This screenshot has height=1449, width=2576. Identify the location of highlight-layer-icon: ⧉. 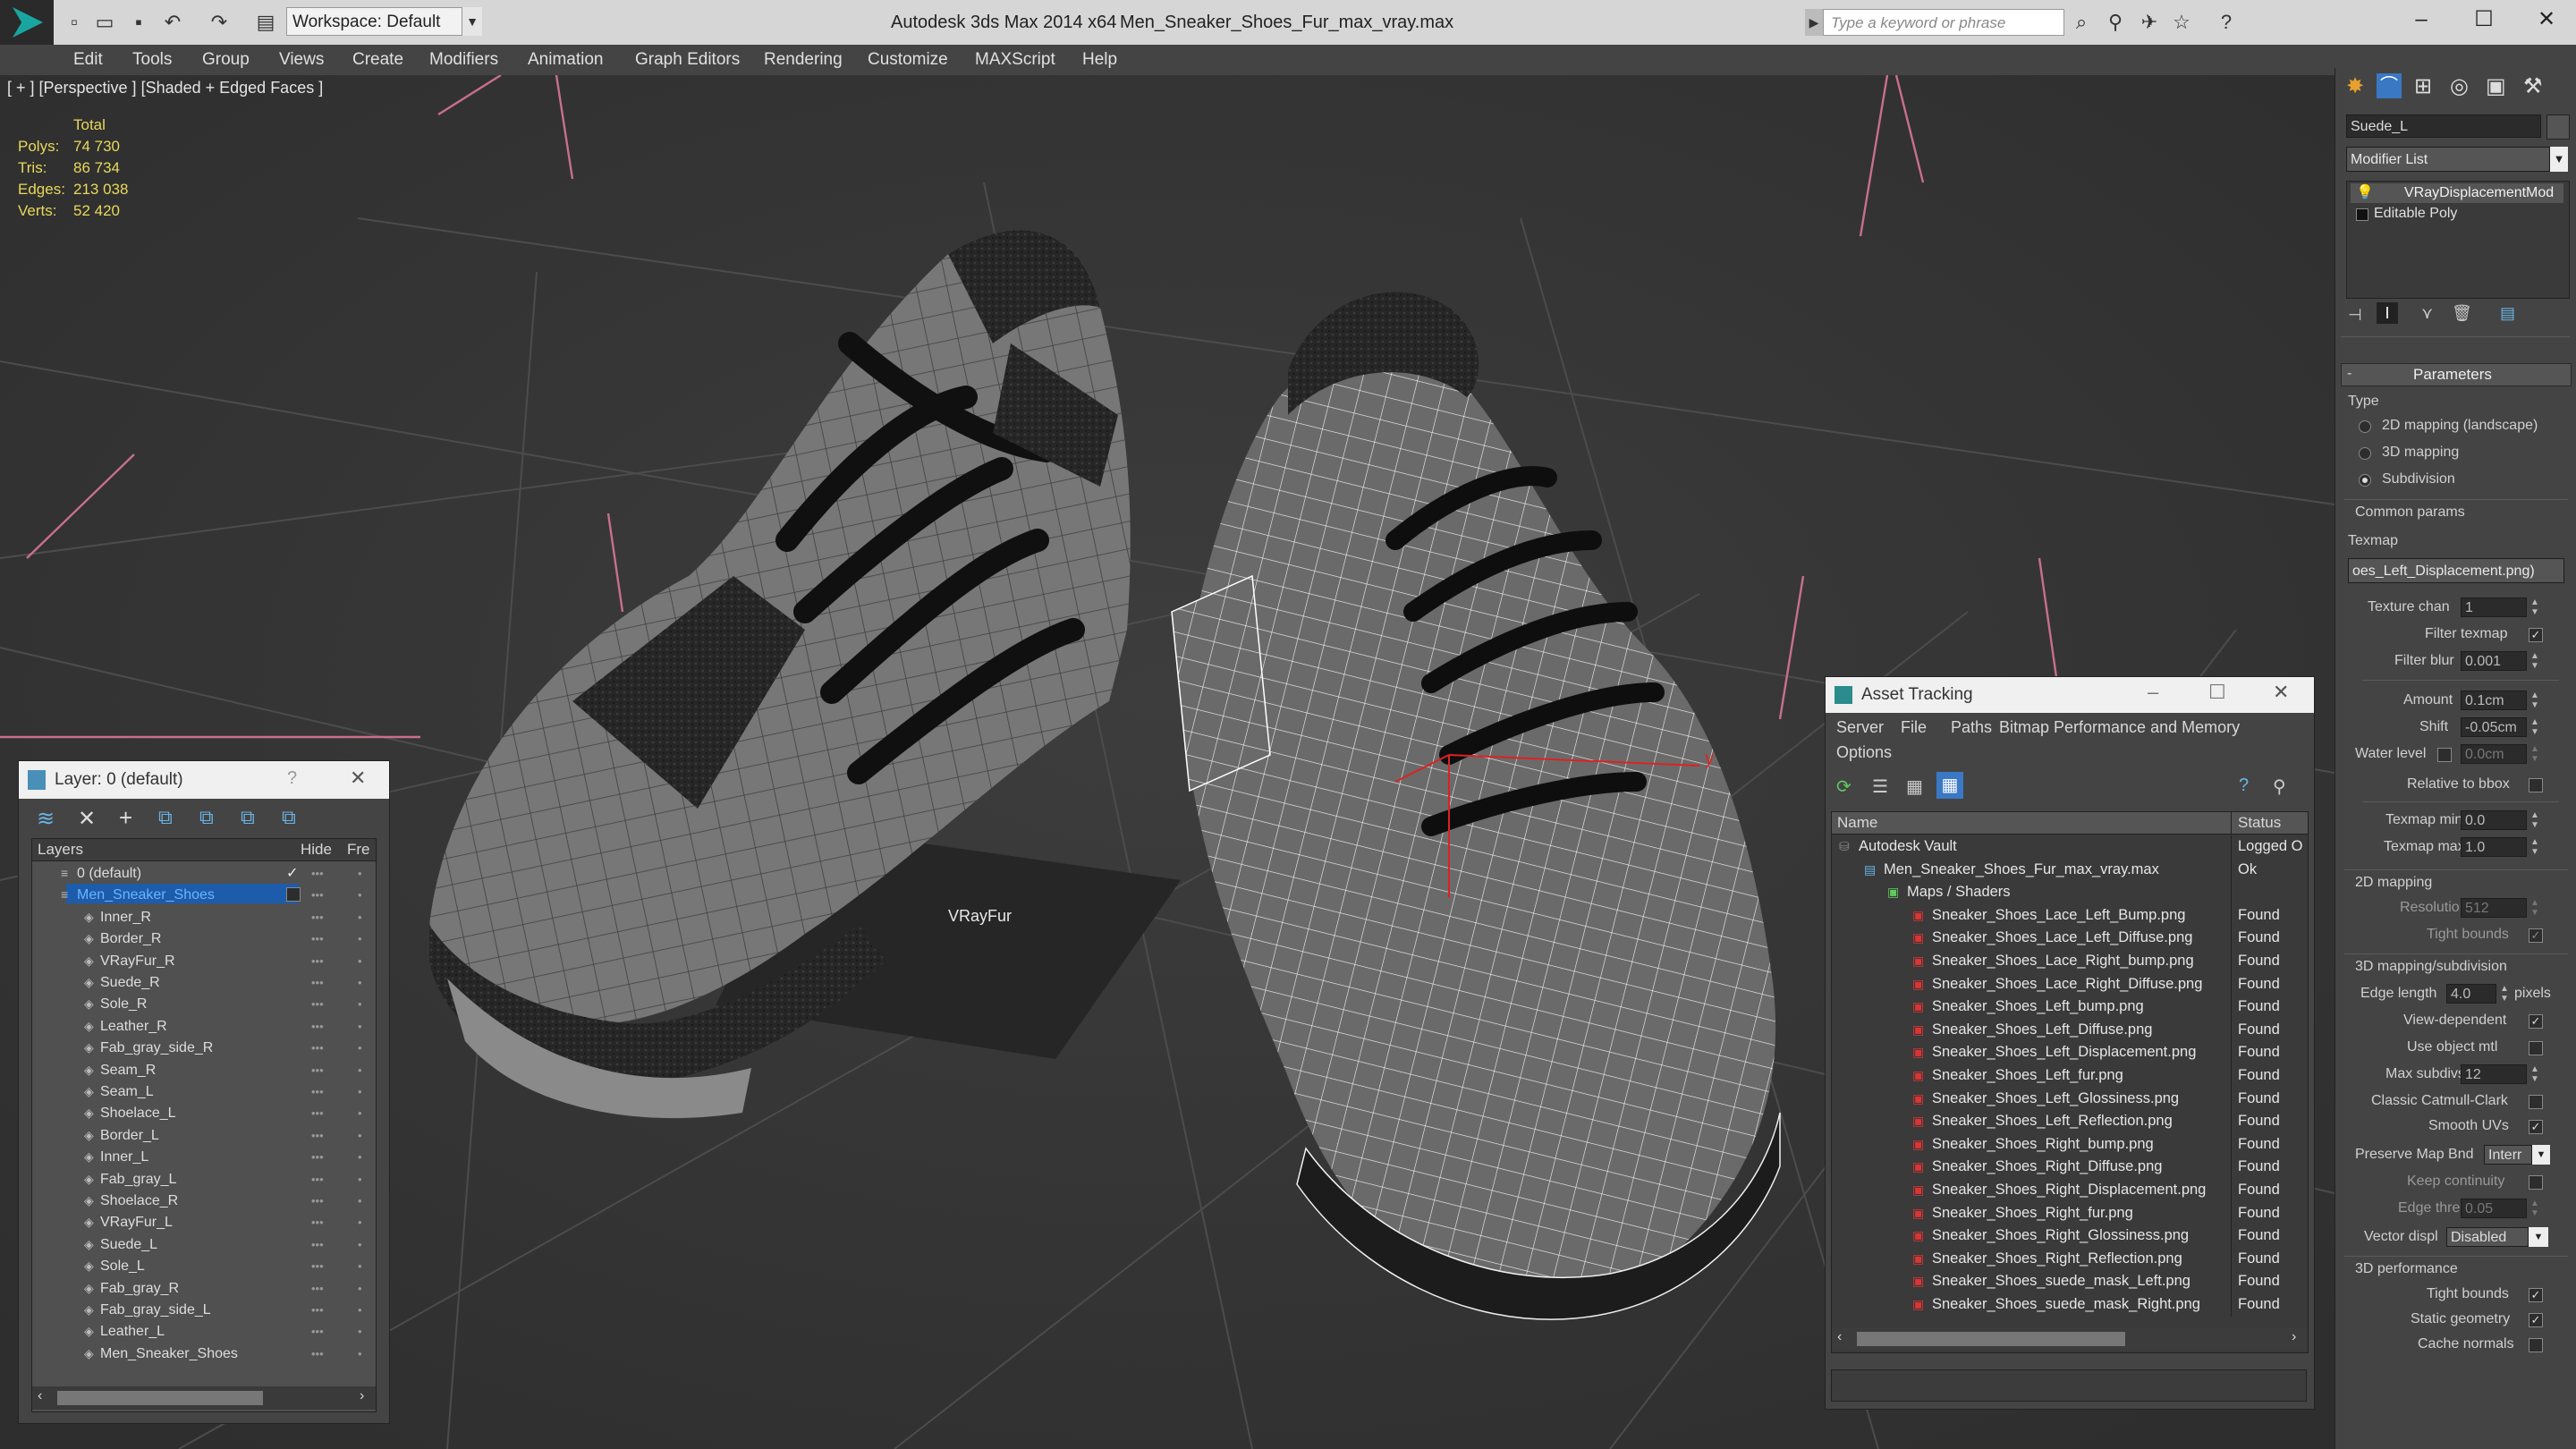
(206, 817).